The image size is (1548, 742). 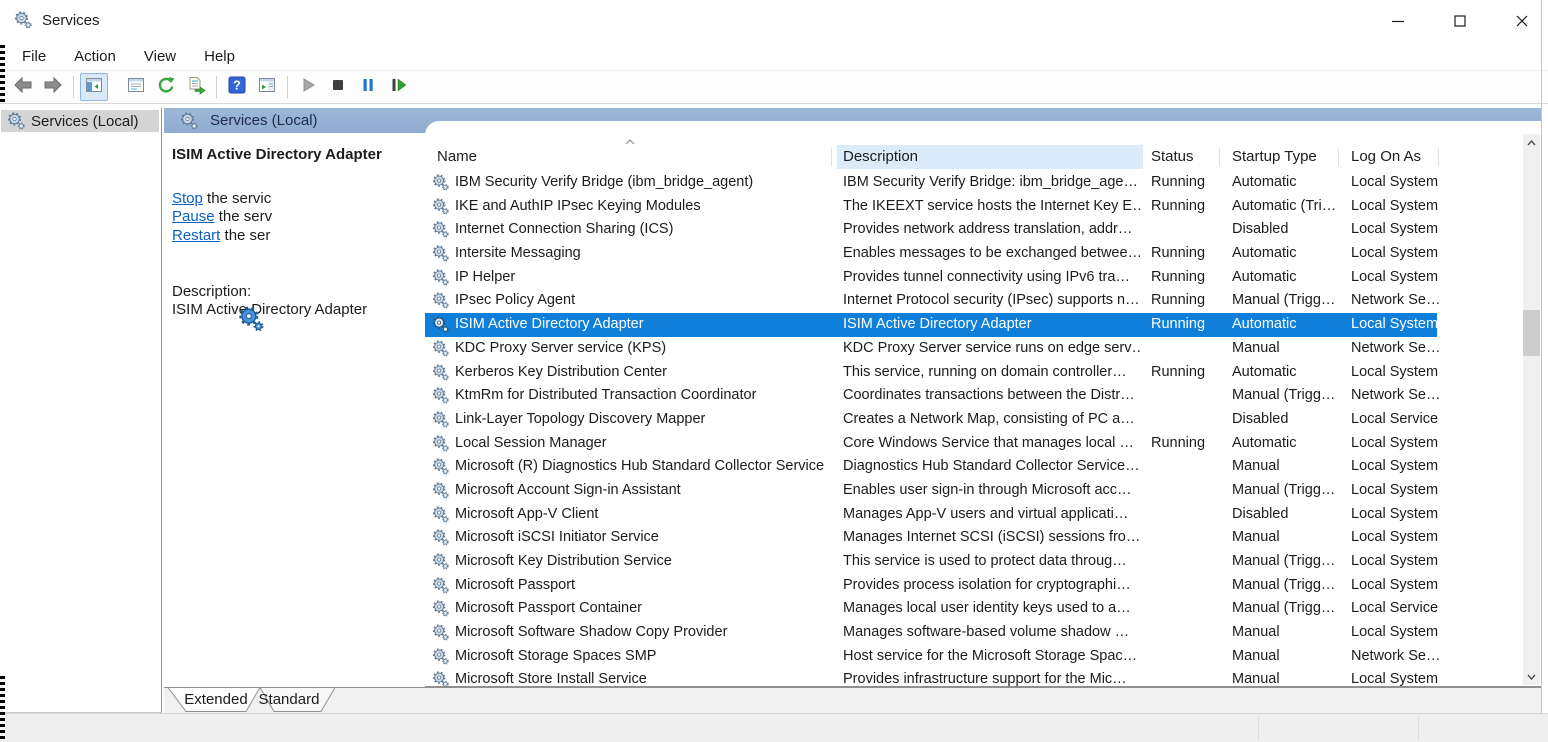 What do you see at coordinates (1188, 609) in the screenshot?
I see `cell-status` at bounding box center [1188, 609].